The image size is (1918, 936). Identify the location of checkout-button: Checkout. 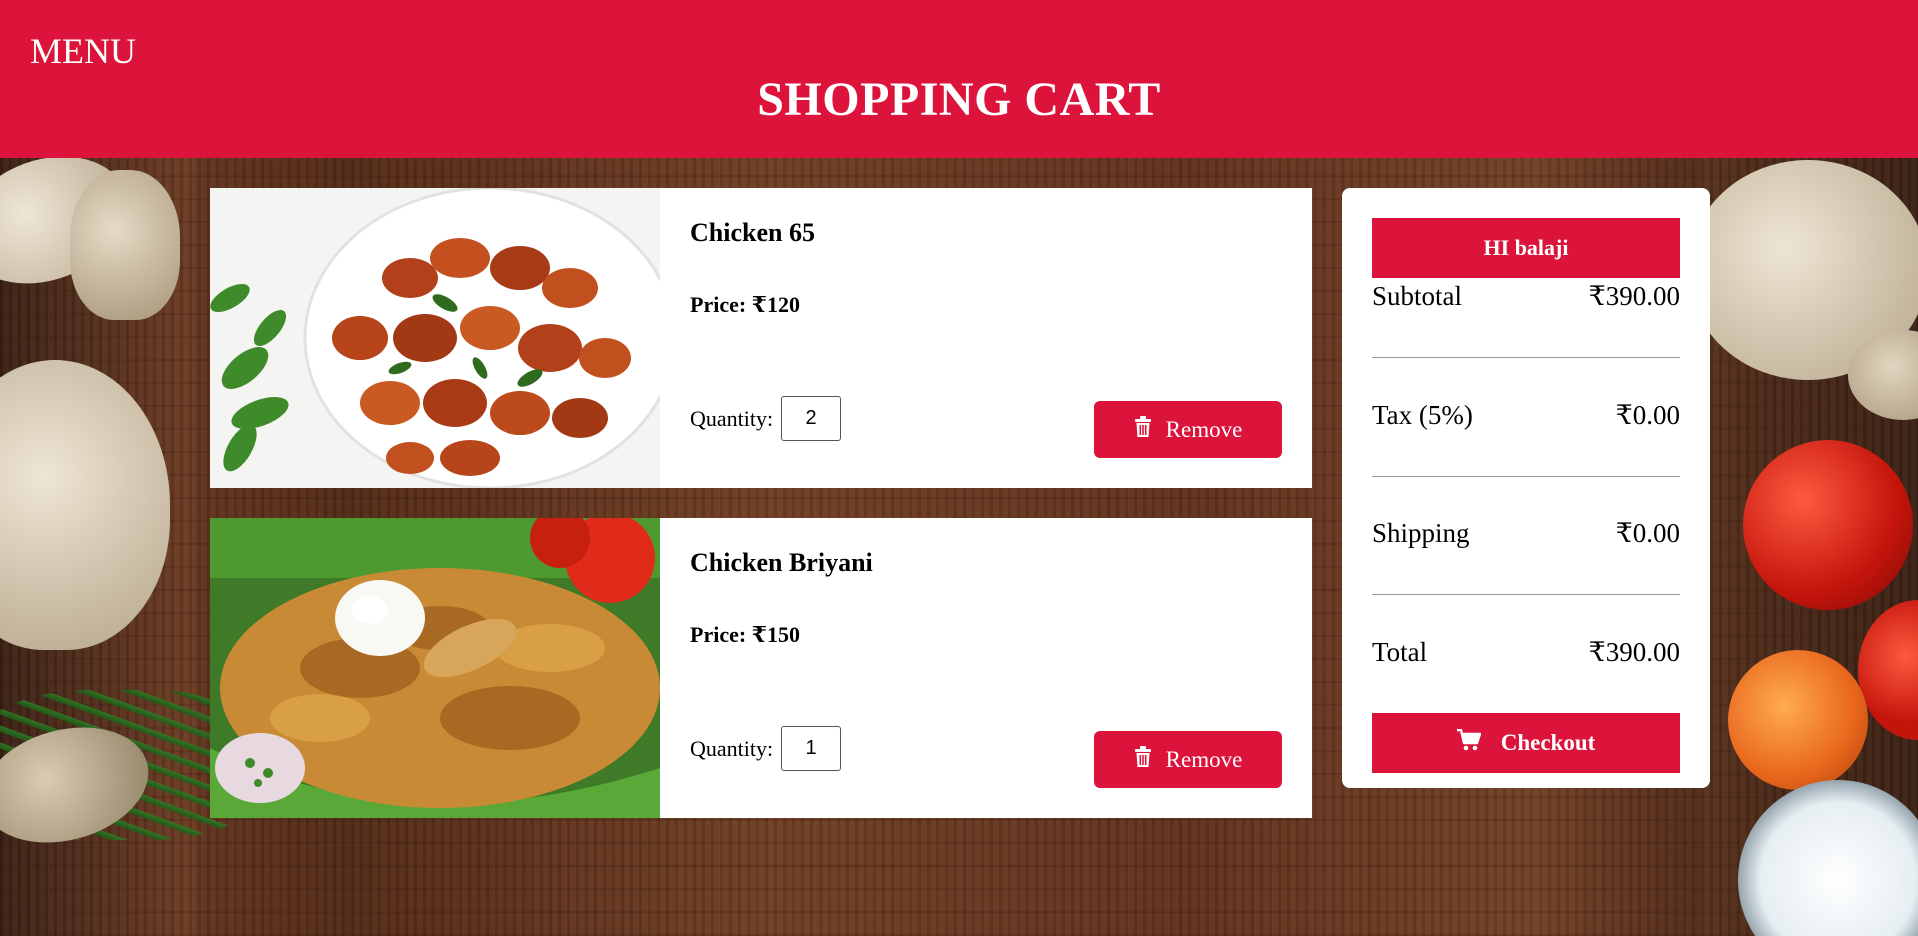
(1526, 743).